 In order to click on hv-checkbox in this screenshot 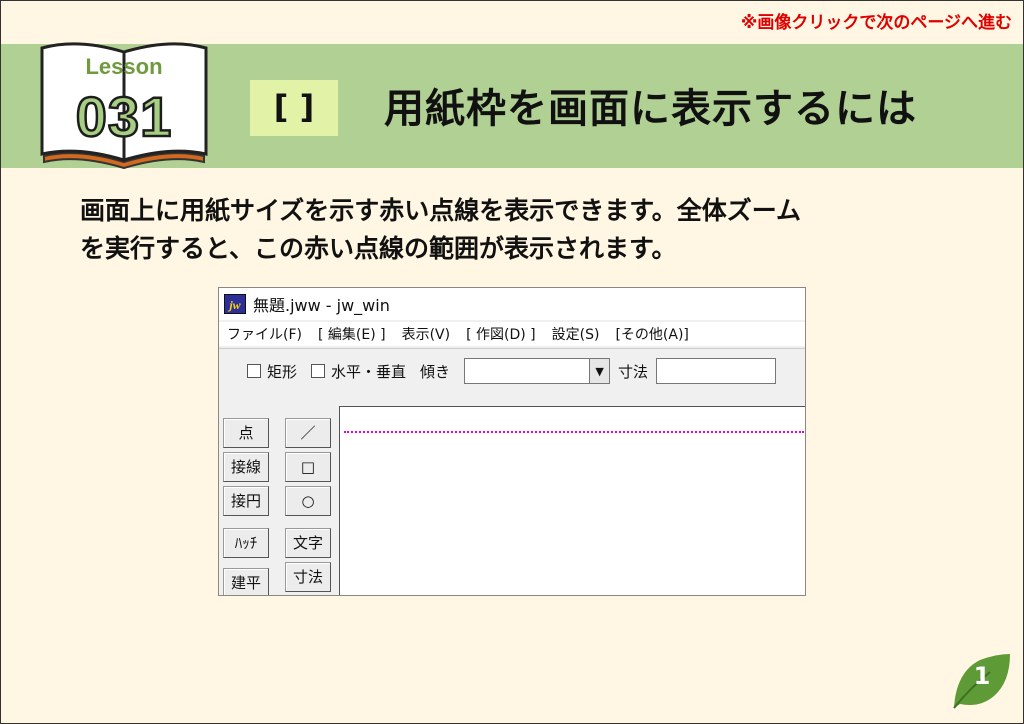, I will do `click(318, 371)`.